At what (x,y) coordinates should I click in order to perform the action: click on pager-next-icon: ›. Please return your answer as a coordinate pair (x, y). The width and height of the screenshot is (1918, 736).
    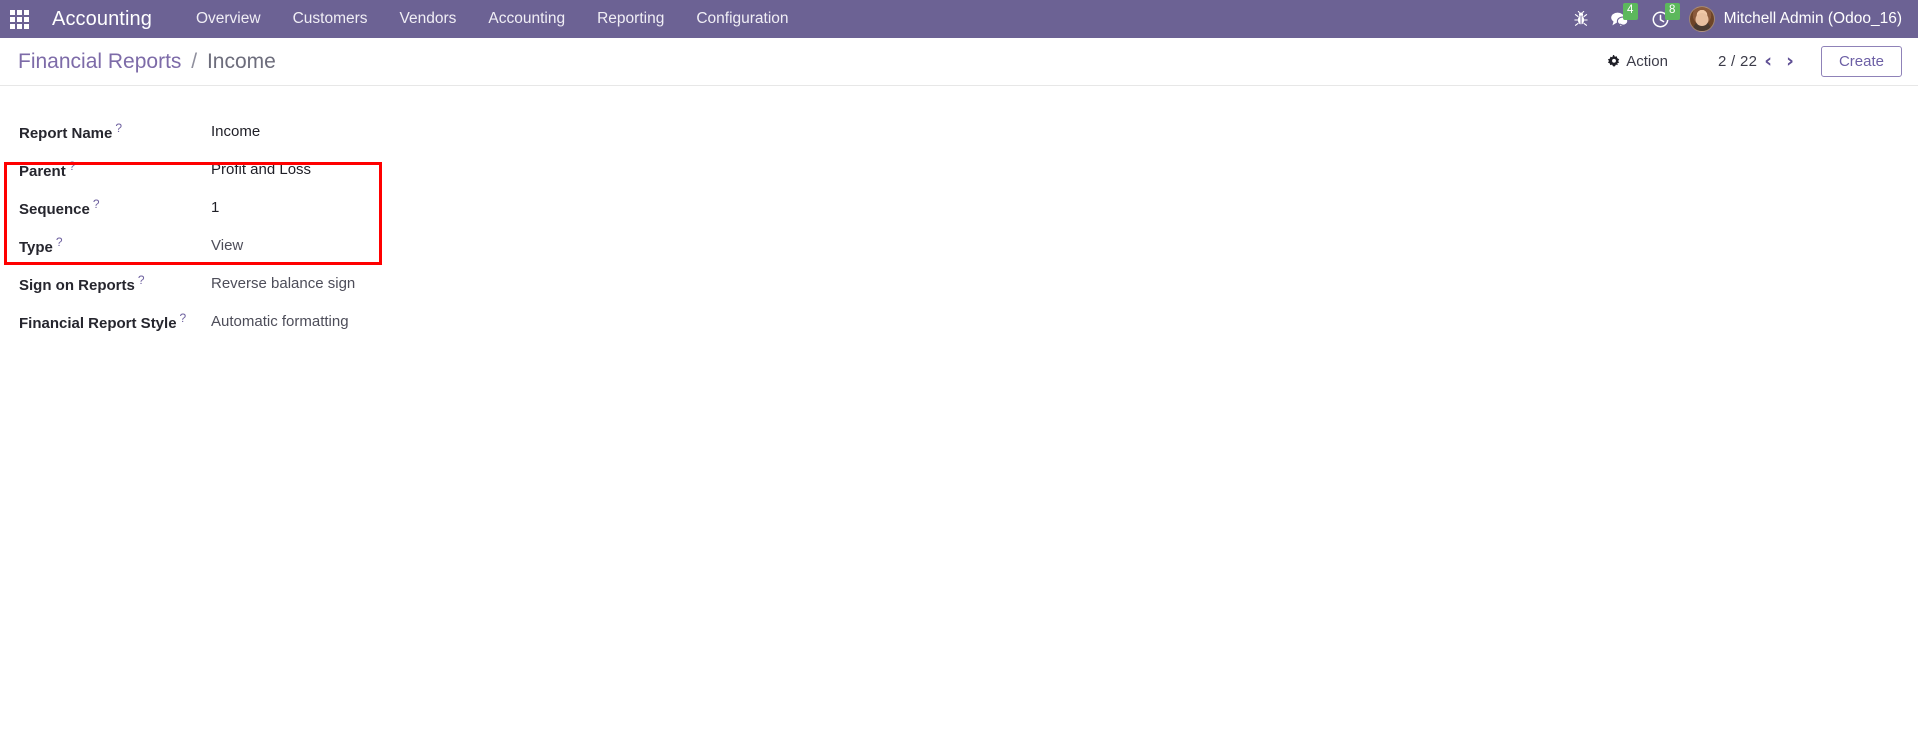
    Looking at the image, I should click on (1790, 61).